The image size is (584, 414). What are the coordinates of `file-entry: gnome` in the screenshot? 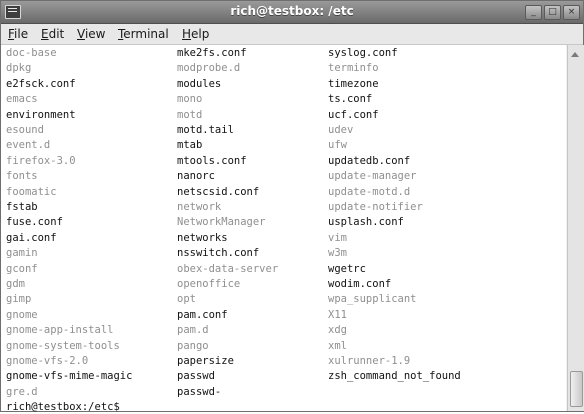 It's located at (22, 314).